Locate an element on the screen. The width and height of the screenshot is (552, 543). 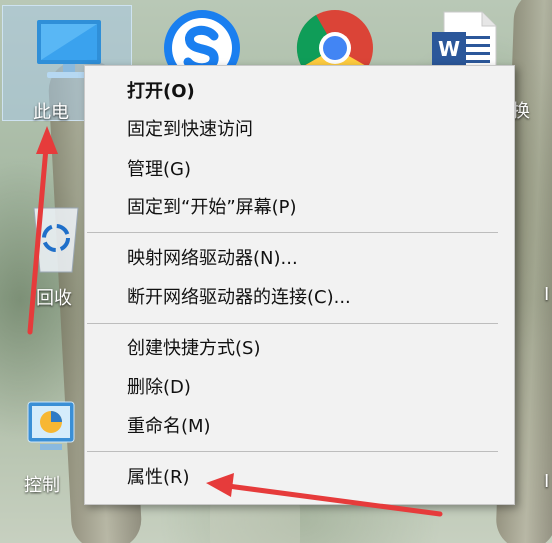
menu-item-pin-quick-access: 固定到快速访问 is located at coordinates (299, 130).